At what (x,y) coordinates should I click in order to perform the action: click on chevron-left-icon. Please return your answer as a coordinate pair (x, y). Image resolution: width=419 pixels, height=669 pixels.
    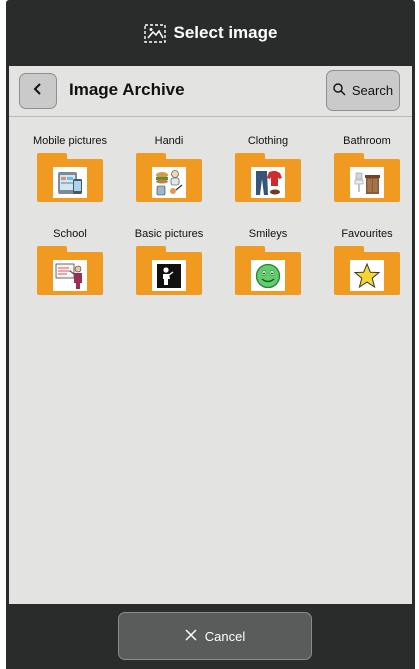
    Looking at the image, I should click on (38, 91).